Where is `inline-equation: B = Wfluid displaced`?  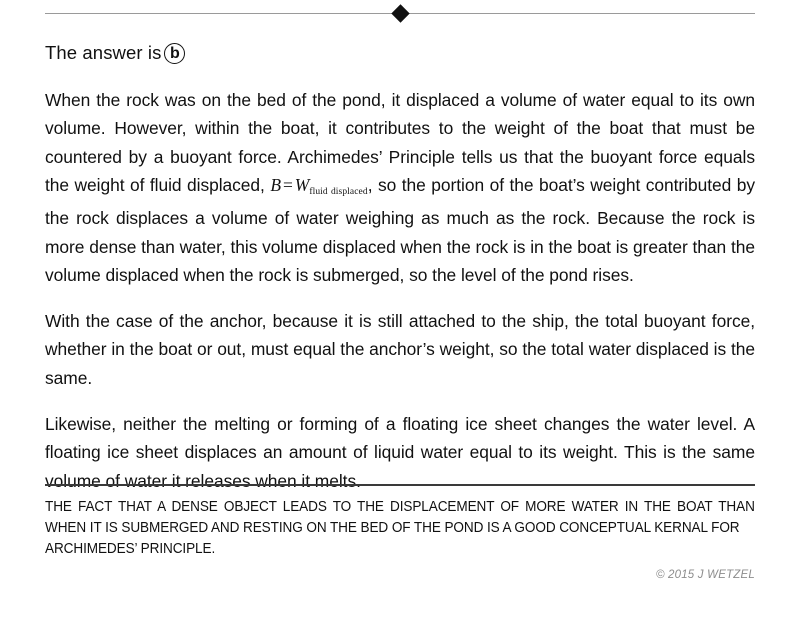
inline-equation: B = Wfluid displaced is located at coordinates (319, 186).